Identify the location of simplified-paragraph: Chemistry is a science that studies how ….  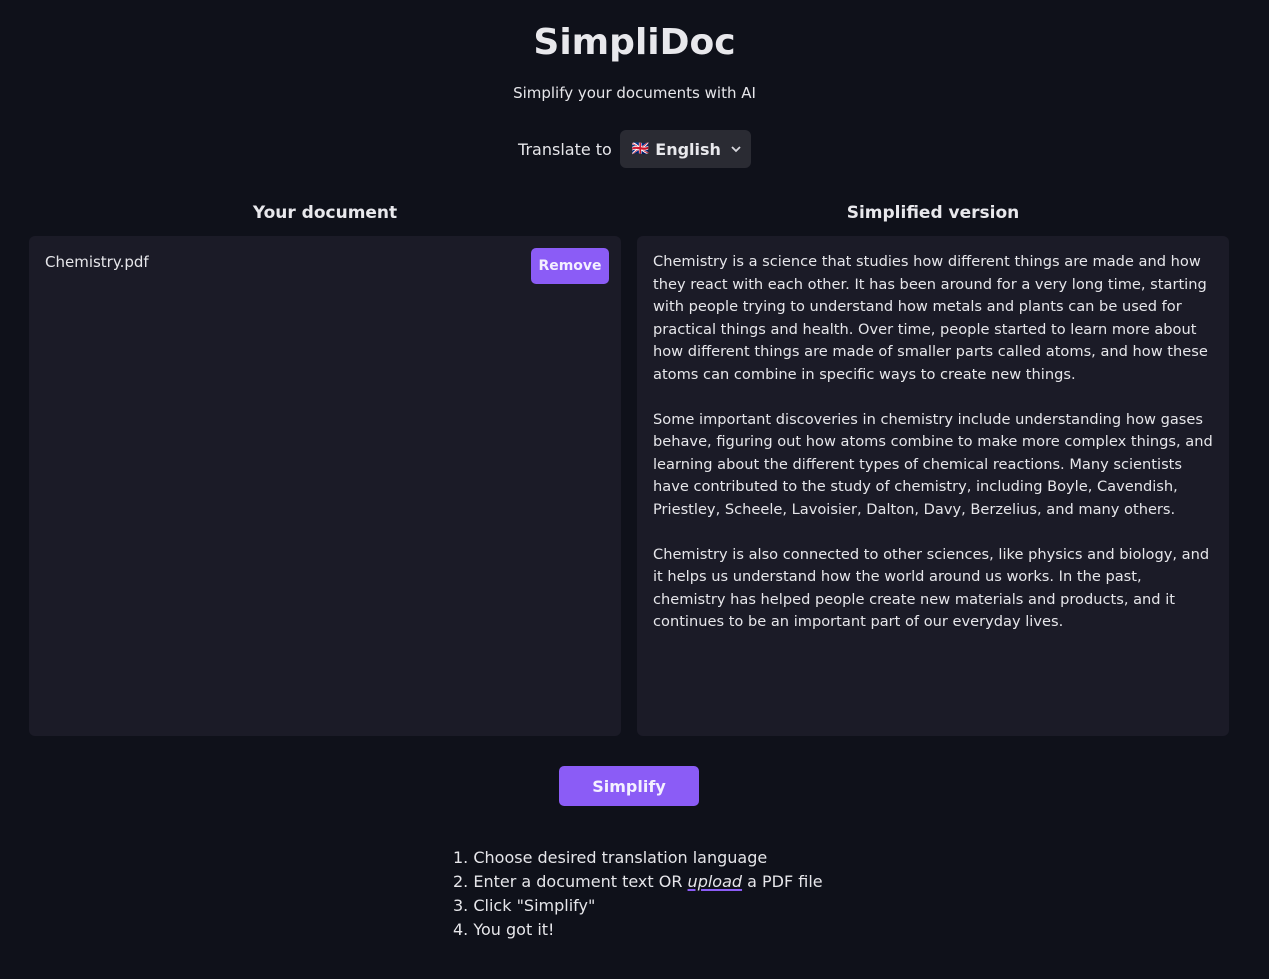
(930, 318).